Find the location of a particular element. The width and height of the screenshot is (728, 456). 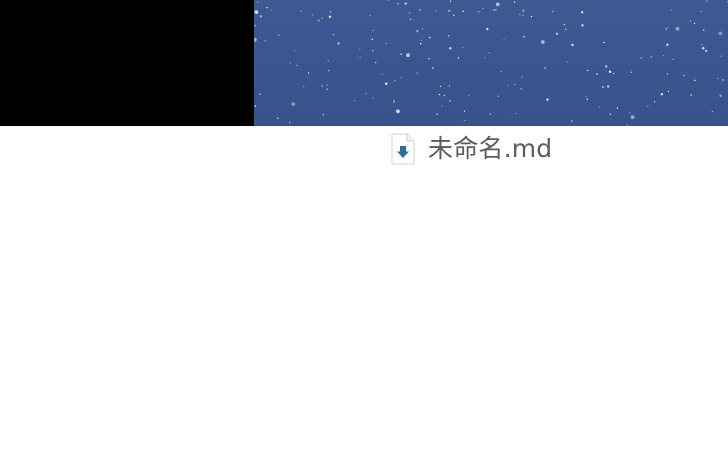

file-item: 未命名.md is located at coordinates (471, 149).